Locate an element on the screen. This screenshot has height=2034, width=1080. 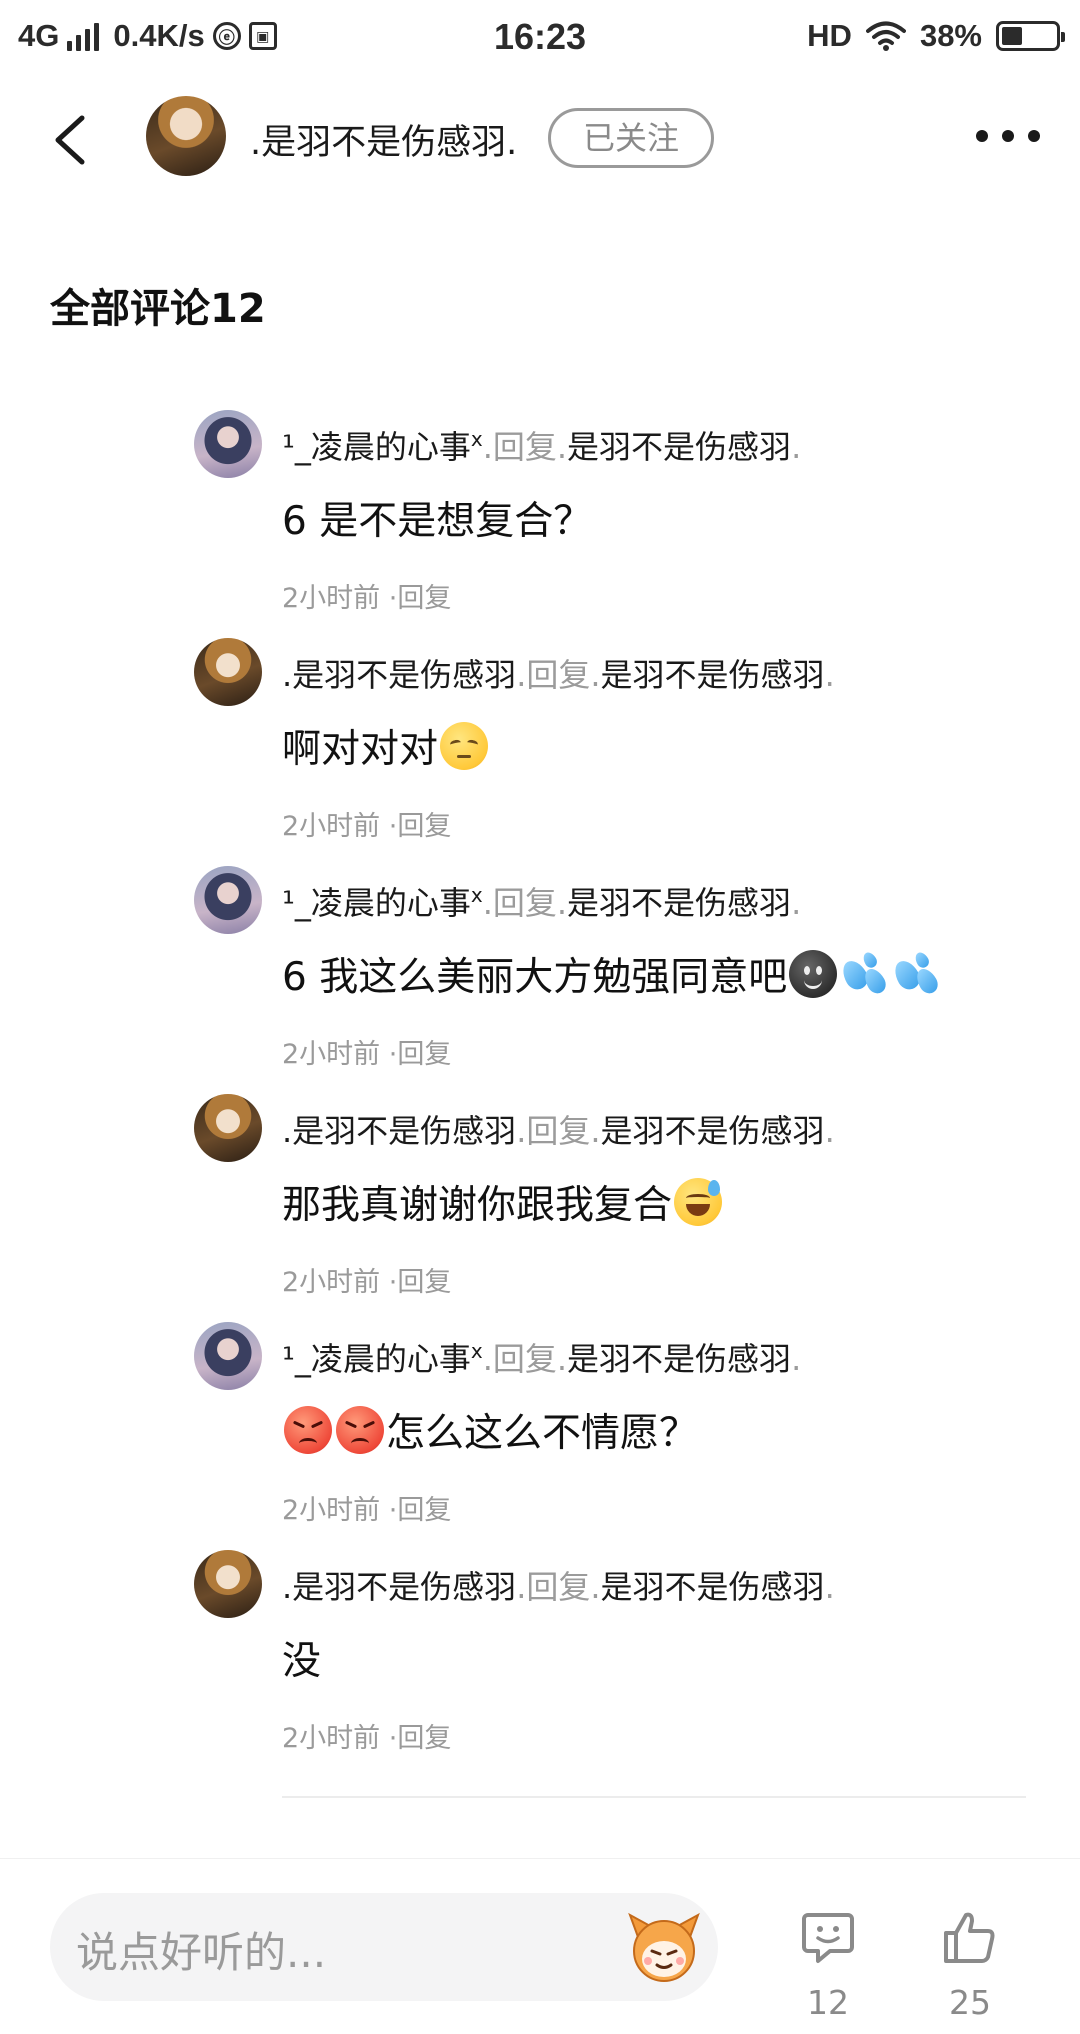
comment-text: 那我真谢谢你跟我复合 is located at coordinates (503, 1202).